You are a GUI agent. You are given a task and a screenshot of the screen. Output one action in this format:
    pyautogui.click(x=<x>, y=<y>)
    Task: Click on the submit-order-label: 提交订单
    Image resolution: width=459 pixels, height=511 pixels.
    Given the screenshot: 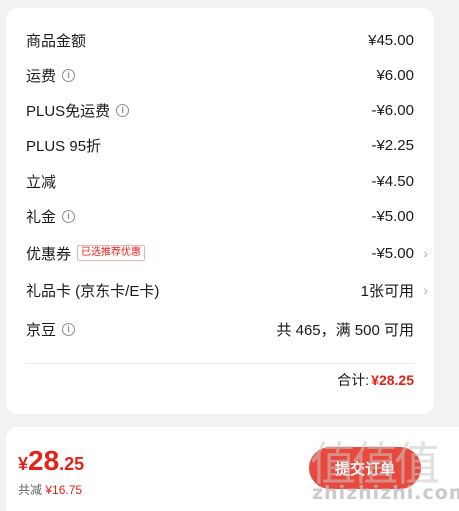 What is the action you would take?
    pyautogui.click(x=364, y=469)
    